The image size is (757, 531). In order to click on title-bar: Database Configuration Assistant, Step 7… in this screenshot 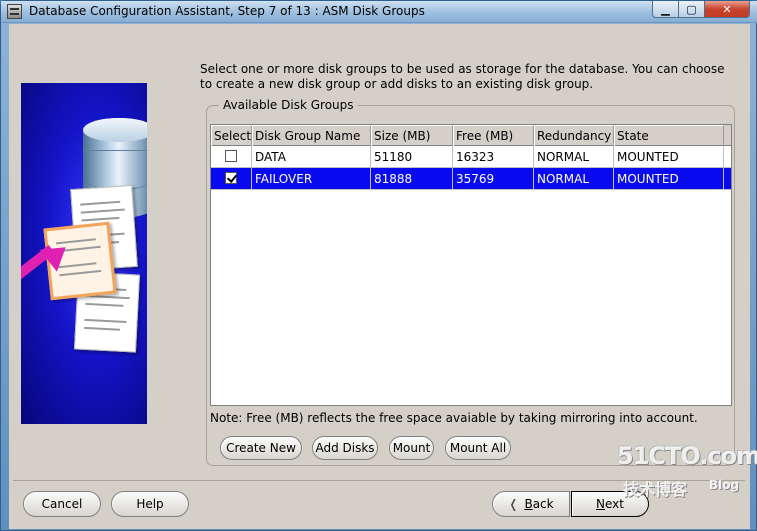, I will do `click(379, 12)`.